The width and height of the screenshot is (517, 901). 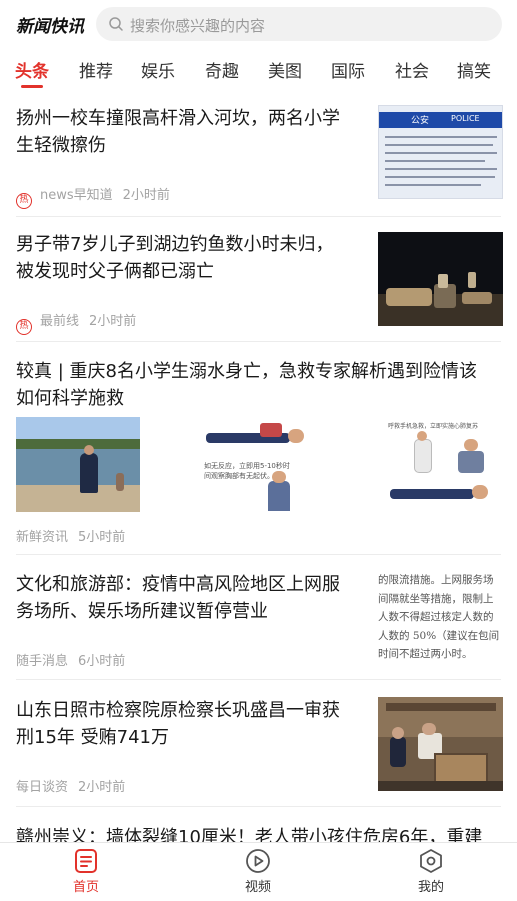 I want to click on news-source: news早知道, so click(x=76, y=195).